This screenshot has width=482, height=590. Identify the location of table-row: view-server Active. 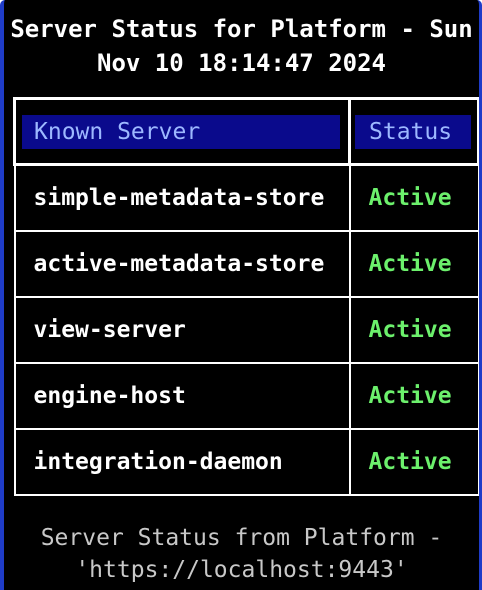
(246, 330).